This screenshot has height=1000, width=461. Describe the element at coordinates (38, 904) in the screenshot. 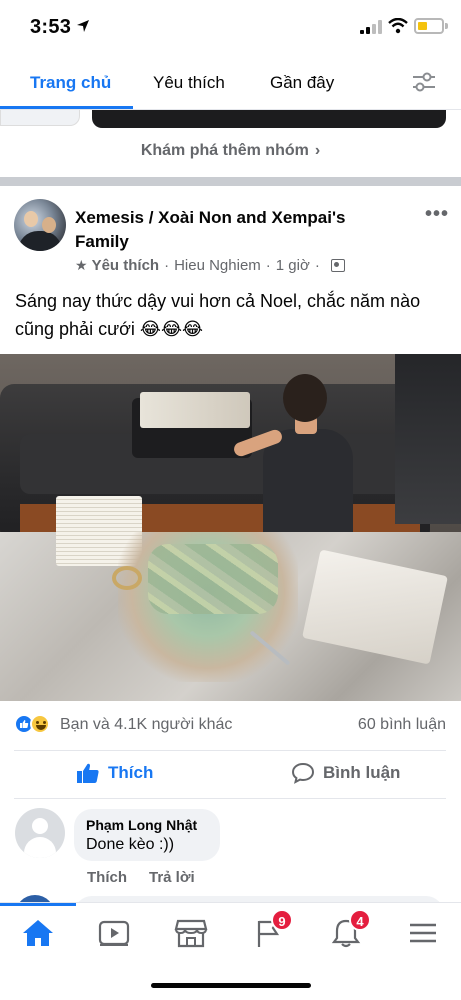

I see `active-nav-indicator` at that location.